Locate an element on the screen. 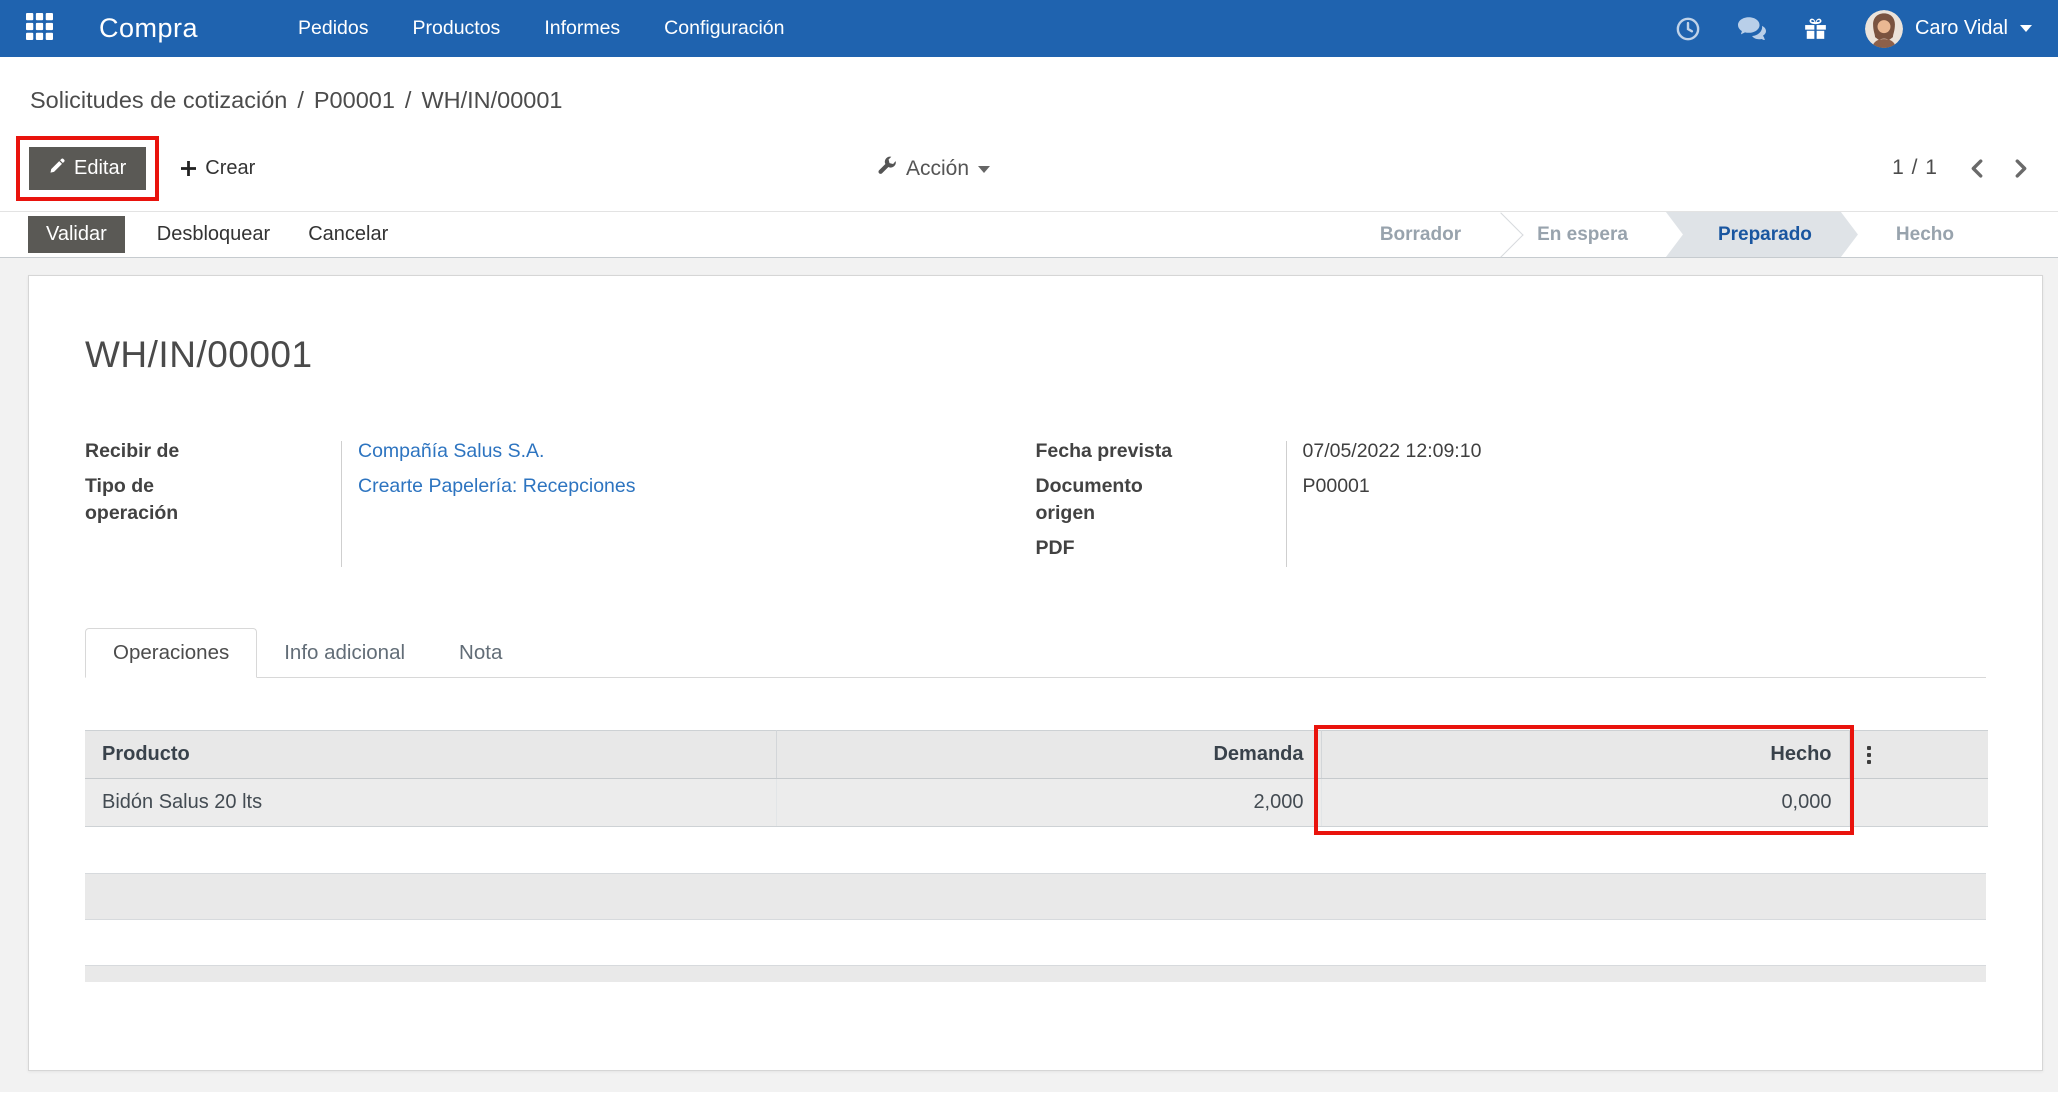 The image size is (2058, 1102). activities-clock-icon is located at coordinates (1688, 29).